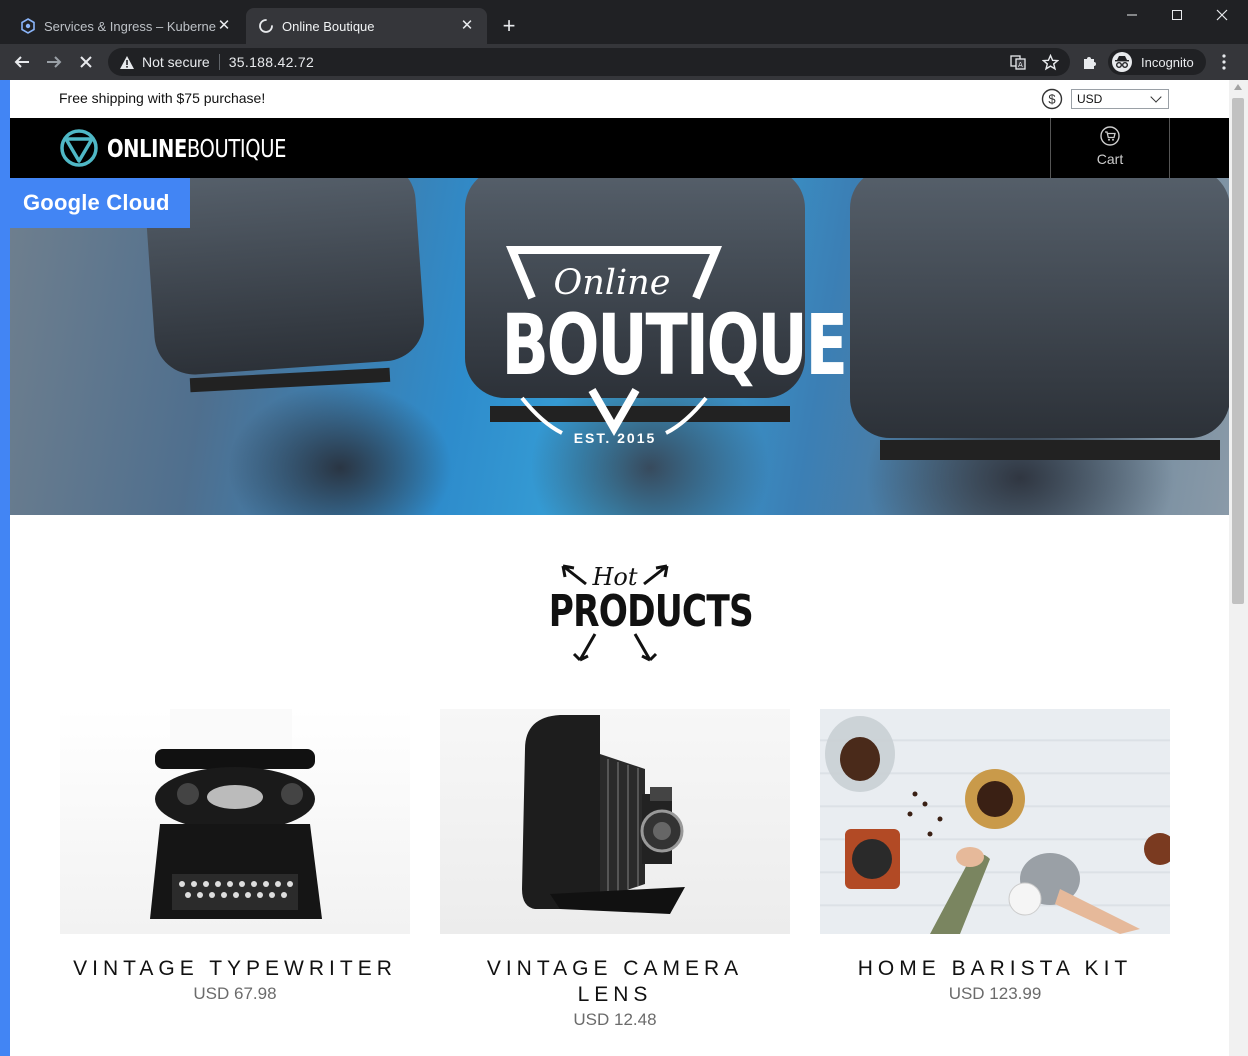 This screenshot has width=1248, height=1056. I want to click on camera-image, so click(615, 821).